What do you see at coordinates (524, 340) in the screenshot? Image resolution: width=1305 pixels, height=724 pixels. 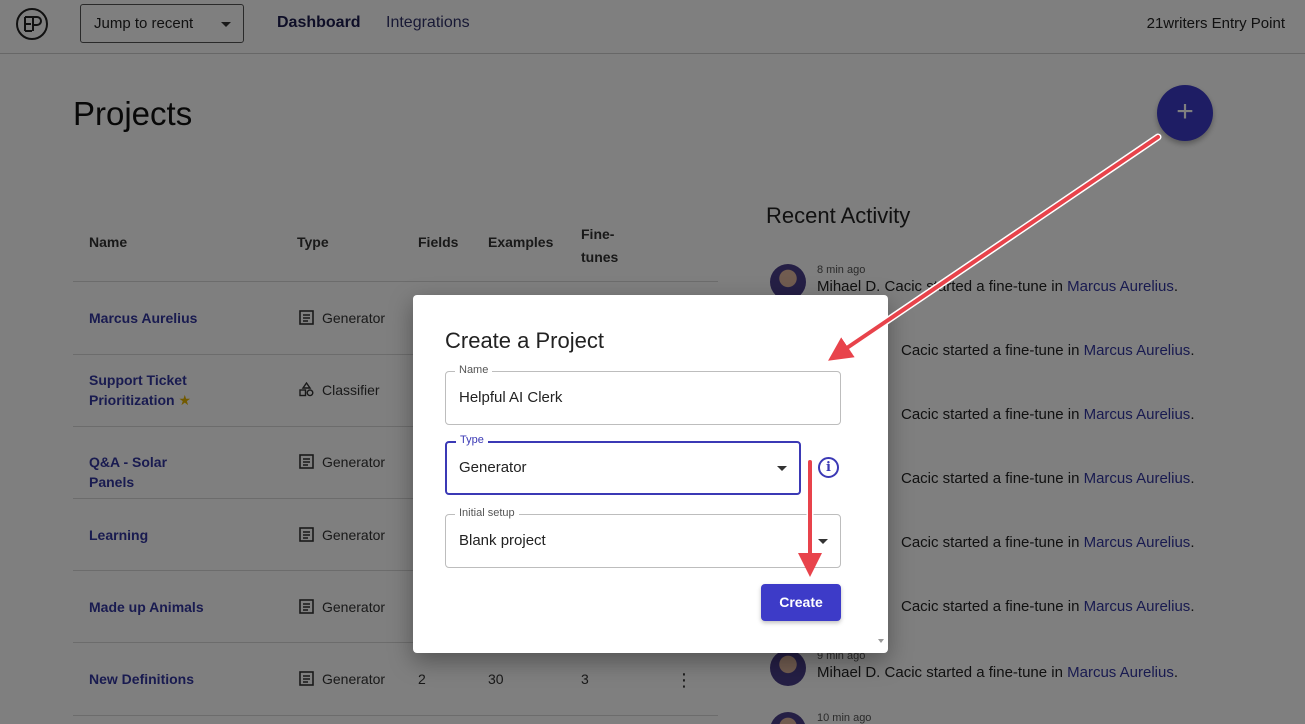 I see `dialog-title: Create a Project` at bounding box center [524, 340].